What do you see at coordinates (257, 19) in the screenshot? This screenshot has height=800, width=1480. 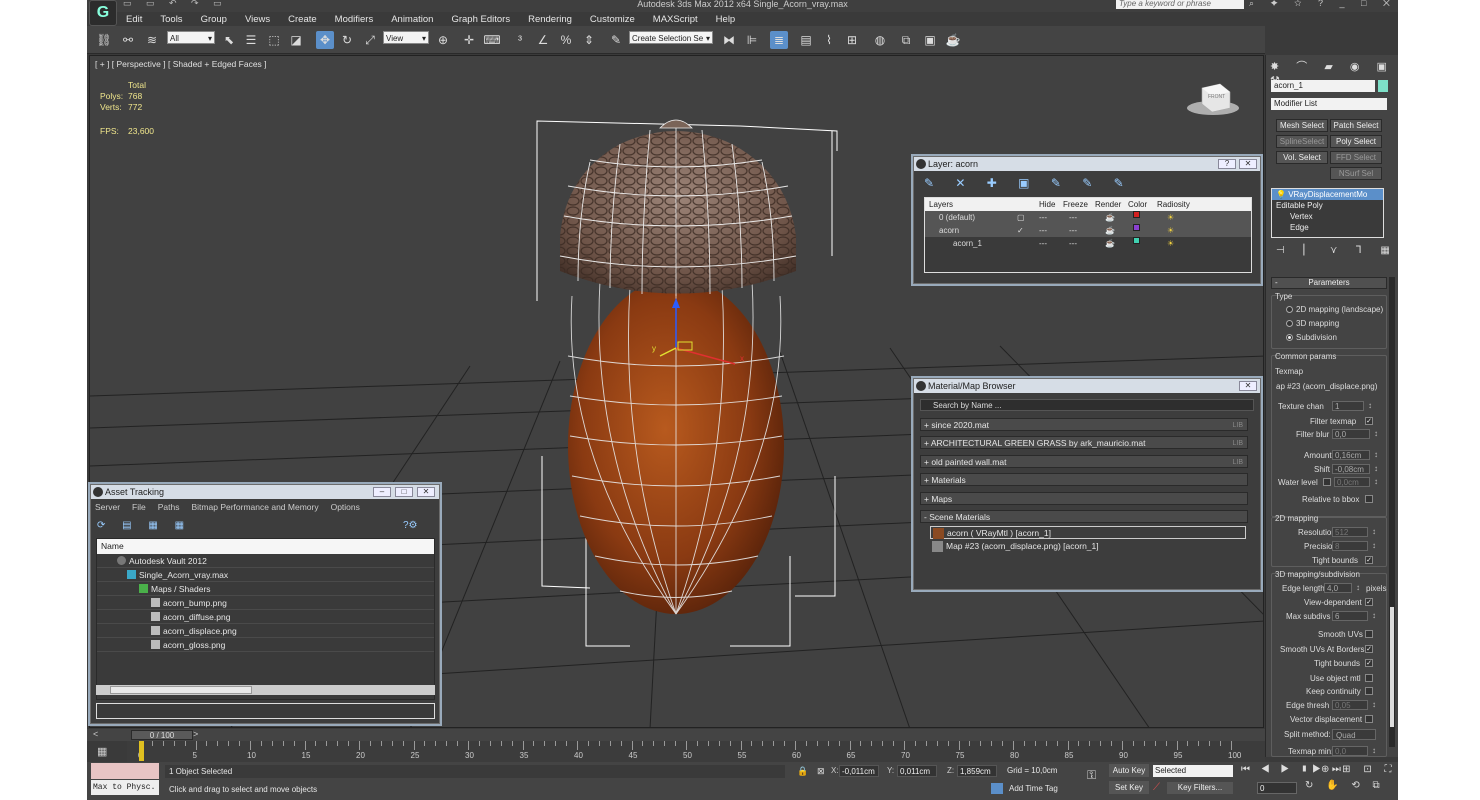 I see `menu-views: Views` at bounding box center [257, 19].